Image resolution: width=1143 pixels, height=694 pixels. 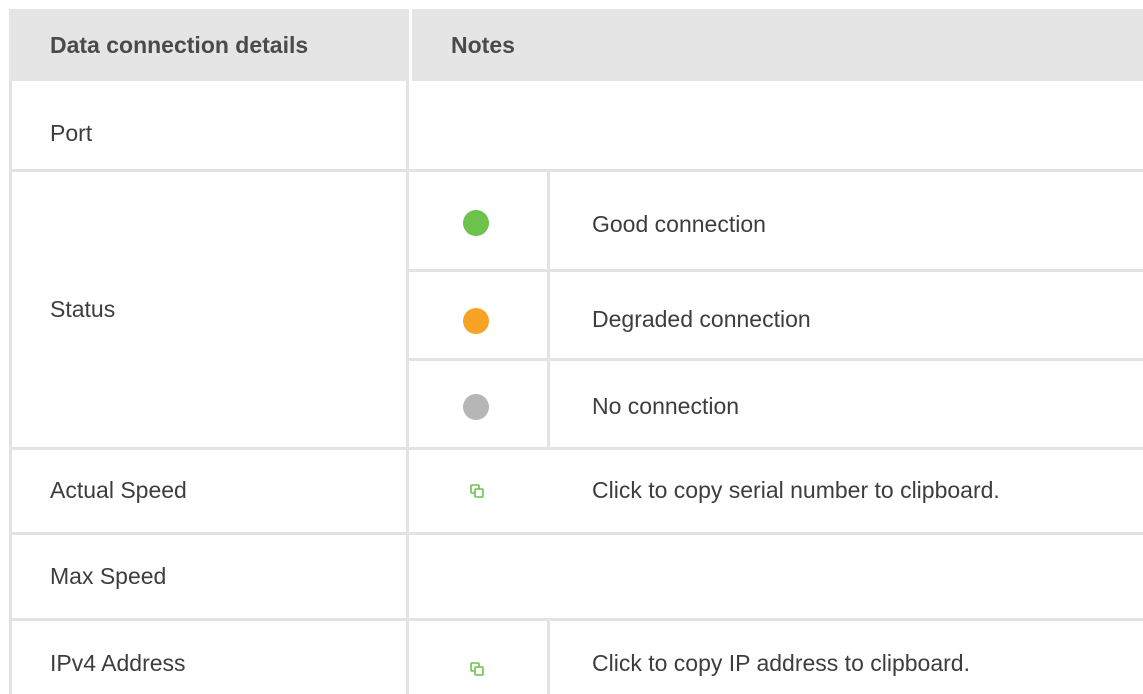 What do you see at coordinates (679, 224) in the screenshot?
I see `status-good-text: Good connection` at bounding box center [679, 224].